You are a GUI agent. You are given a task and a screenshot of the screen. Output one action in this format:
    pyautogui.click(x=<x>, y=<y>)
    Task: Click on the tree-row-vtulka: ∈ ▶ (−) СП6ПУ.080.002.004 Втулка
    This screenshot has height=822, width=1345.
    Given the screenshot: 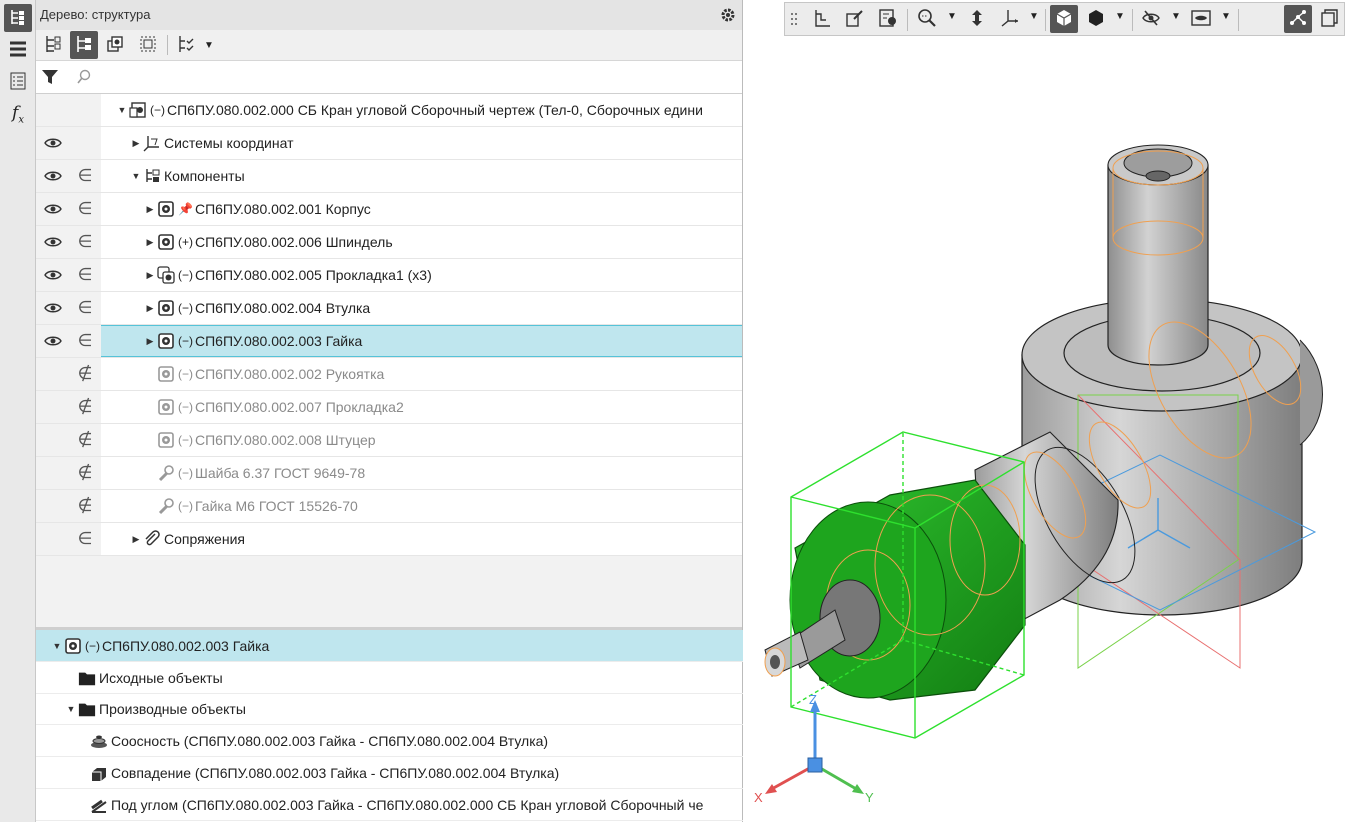 What is the action you would take?
    pyautogui.click(x=389, y=308)
    